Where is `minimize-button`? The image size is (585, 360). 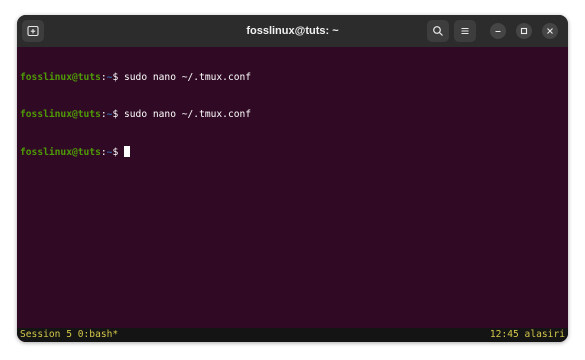 minimize-button is located at coordinates (498, 31).